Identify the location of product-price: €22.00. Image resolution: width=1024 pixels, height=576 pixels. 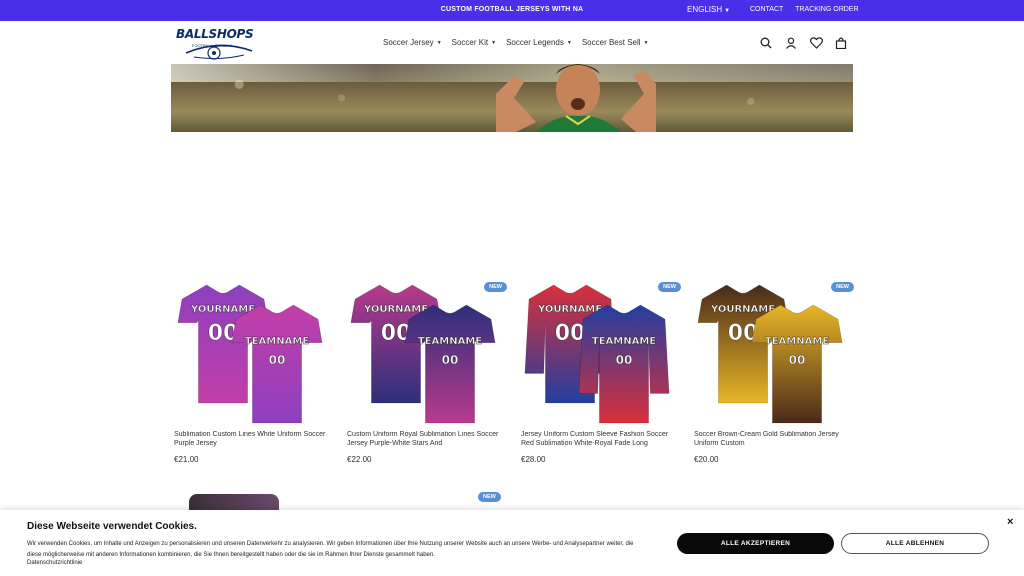
(359, 459).